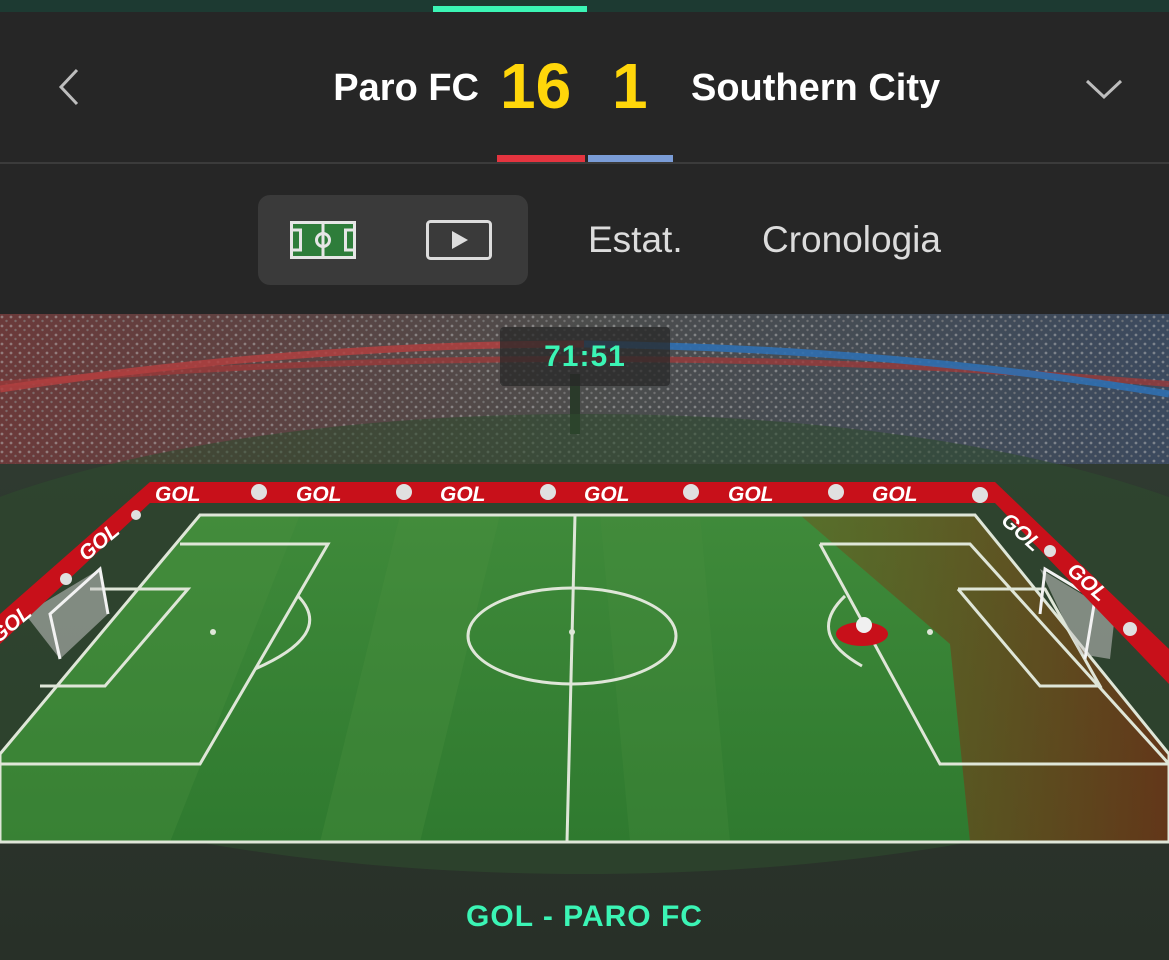 Image resolution: width=1169 pixels, height=960 pixels. What do you see at coordinates (635, 240) in the screenshot?
I see `tab-stats: Estat.` at bounding box center [635, 240].